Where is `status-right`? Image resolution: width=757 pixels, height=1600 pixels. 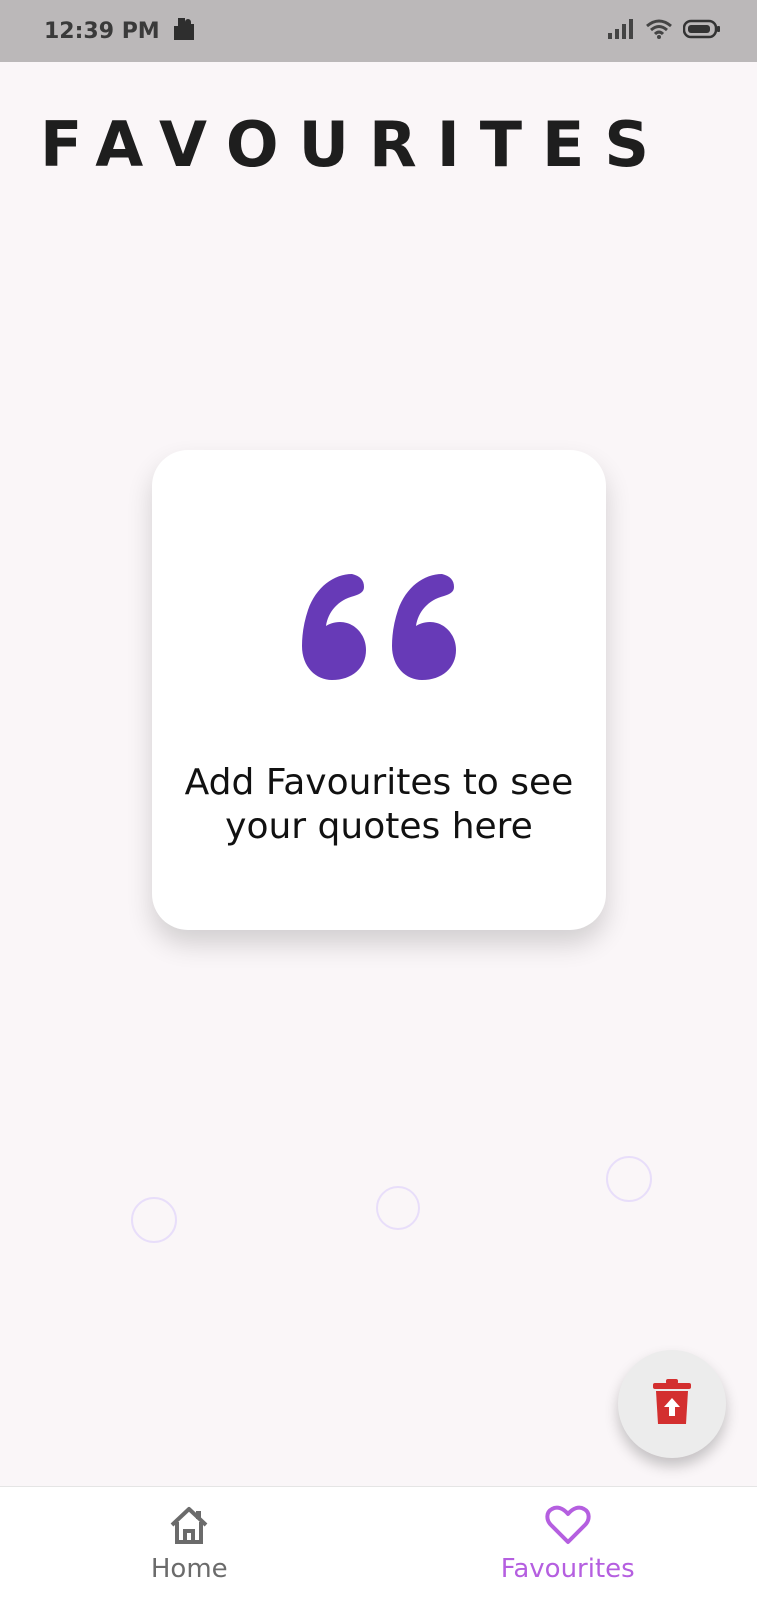 status-right is located at coordinates (664, 31).